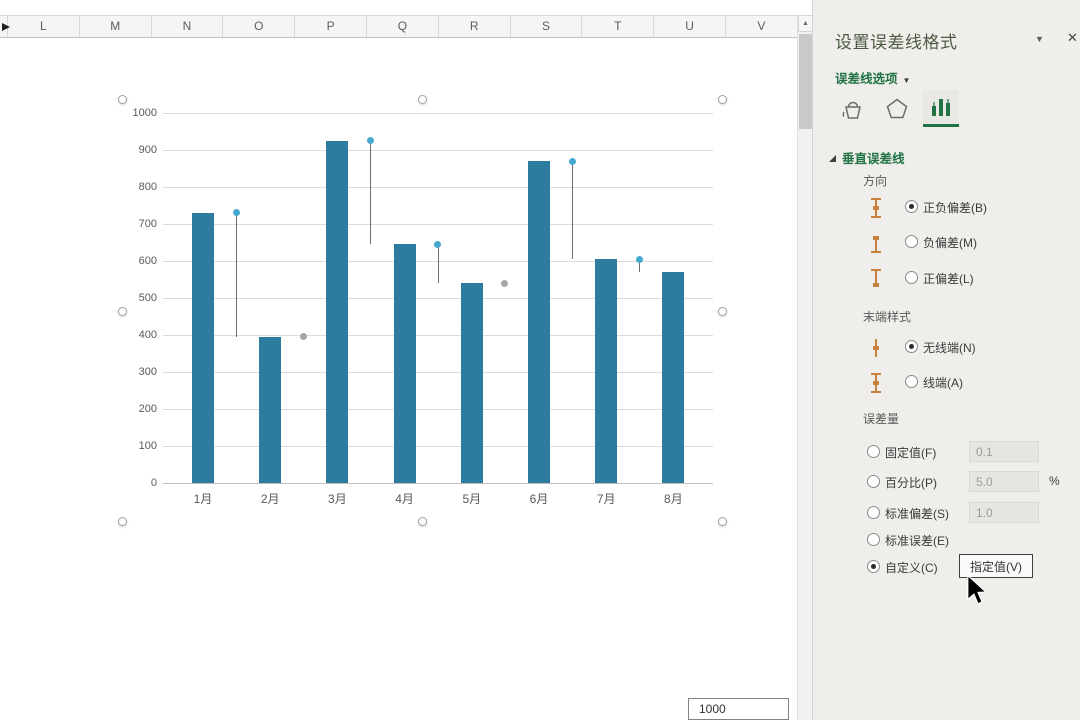 The image size is (1080, 720). What do you see at coordinates (875, 181) in the screenshot?
I see `direction-label: 方向` at bounding box center [875, 181].